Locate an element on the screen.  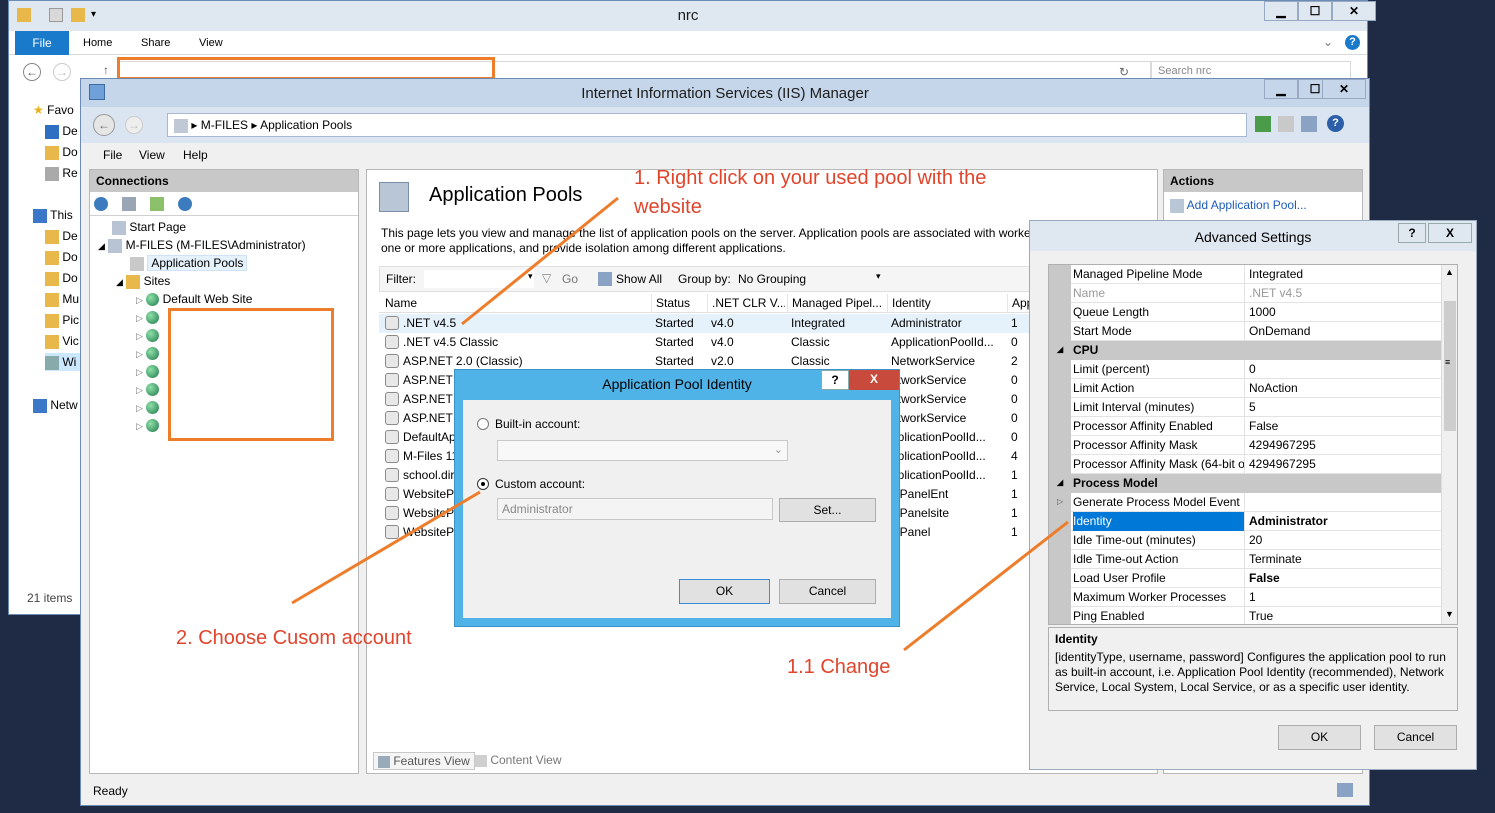
annotation-step11: 1.1 Change is located at coordinates (839, 667).